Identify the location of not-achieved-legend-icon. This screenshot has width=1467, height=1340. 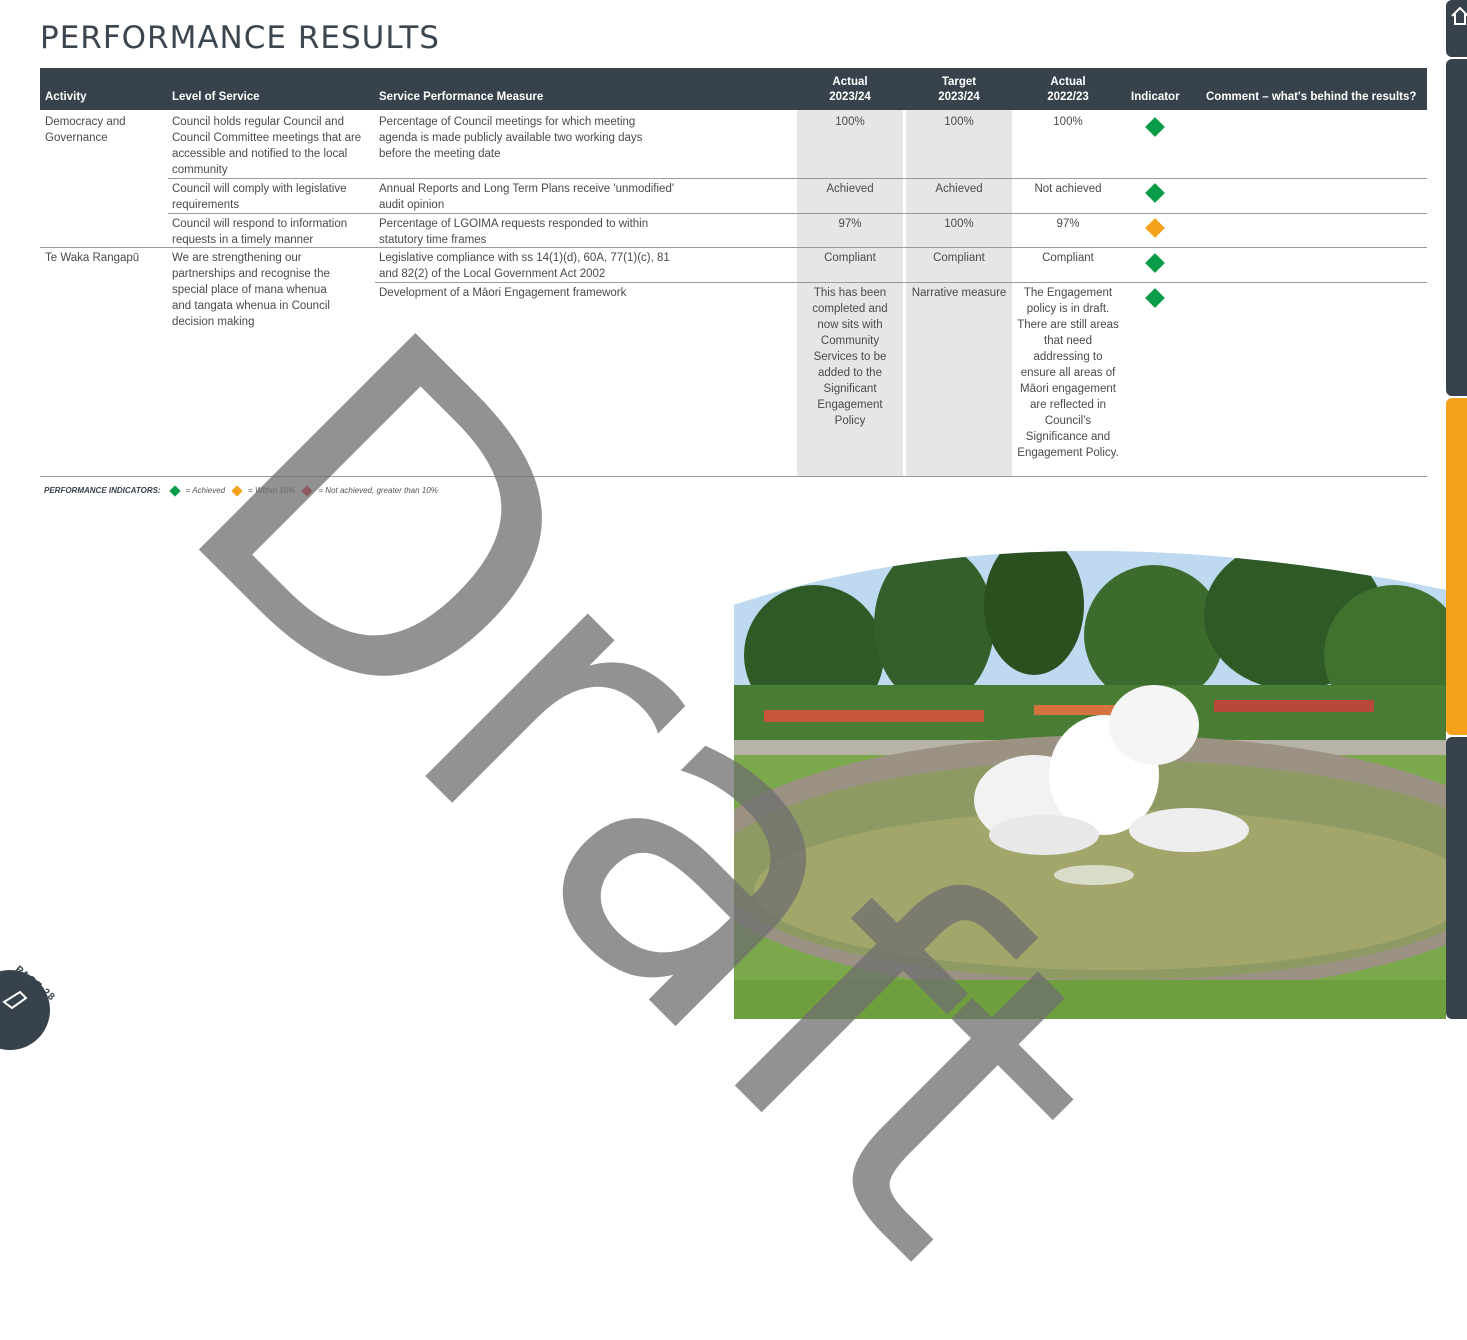
(307, 490).